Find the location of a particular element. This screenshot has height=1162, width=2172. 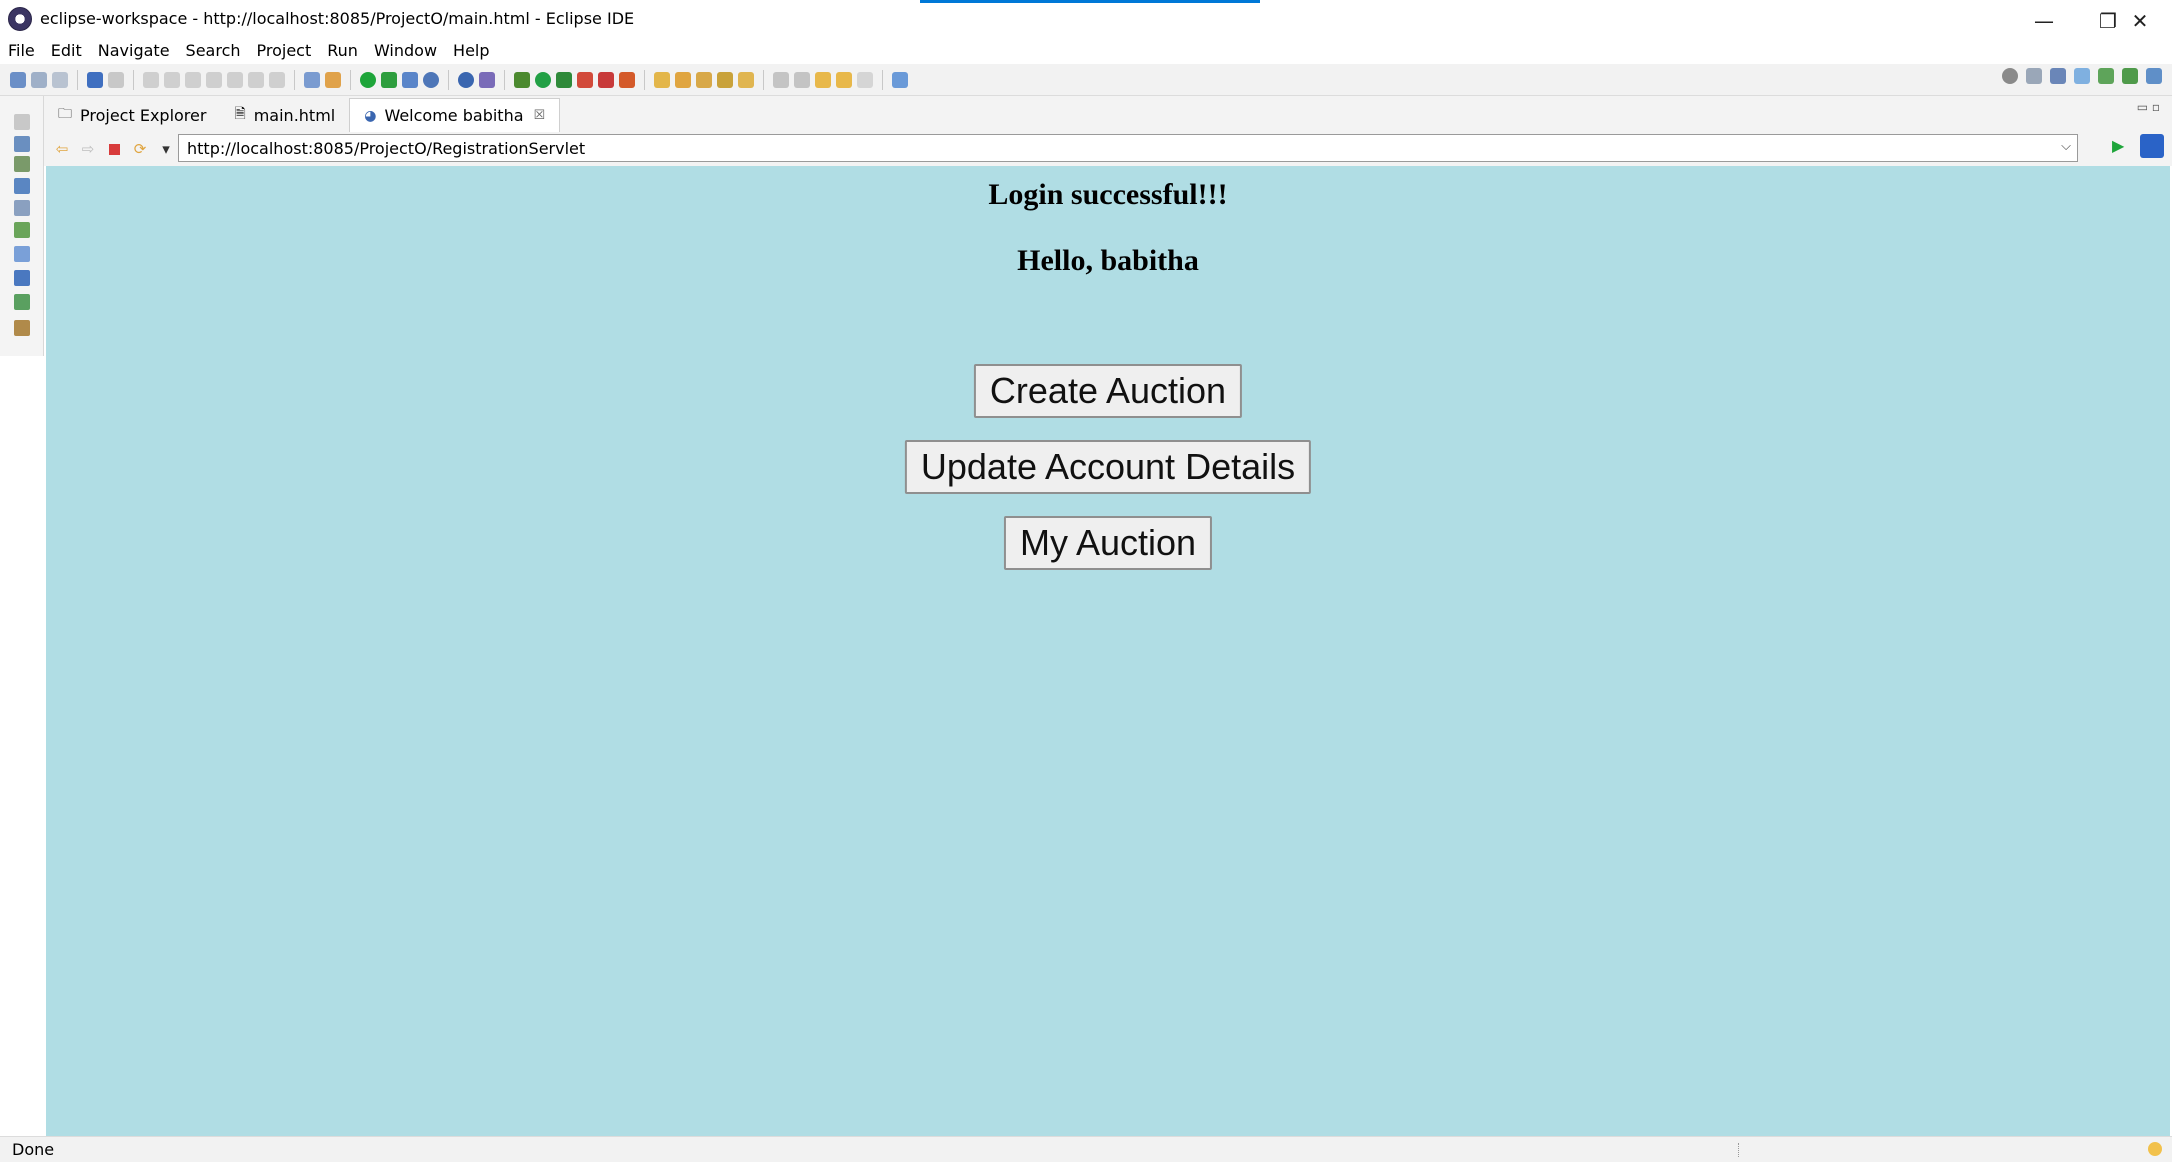

refresh-icon: ⟳ is located at coordinates (140, 149).